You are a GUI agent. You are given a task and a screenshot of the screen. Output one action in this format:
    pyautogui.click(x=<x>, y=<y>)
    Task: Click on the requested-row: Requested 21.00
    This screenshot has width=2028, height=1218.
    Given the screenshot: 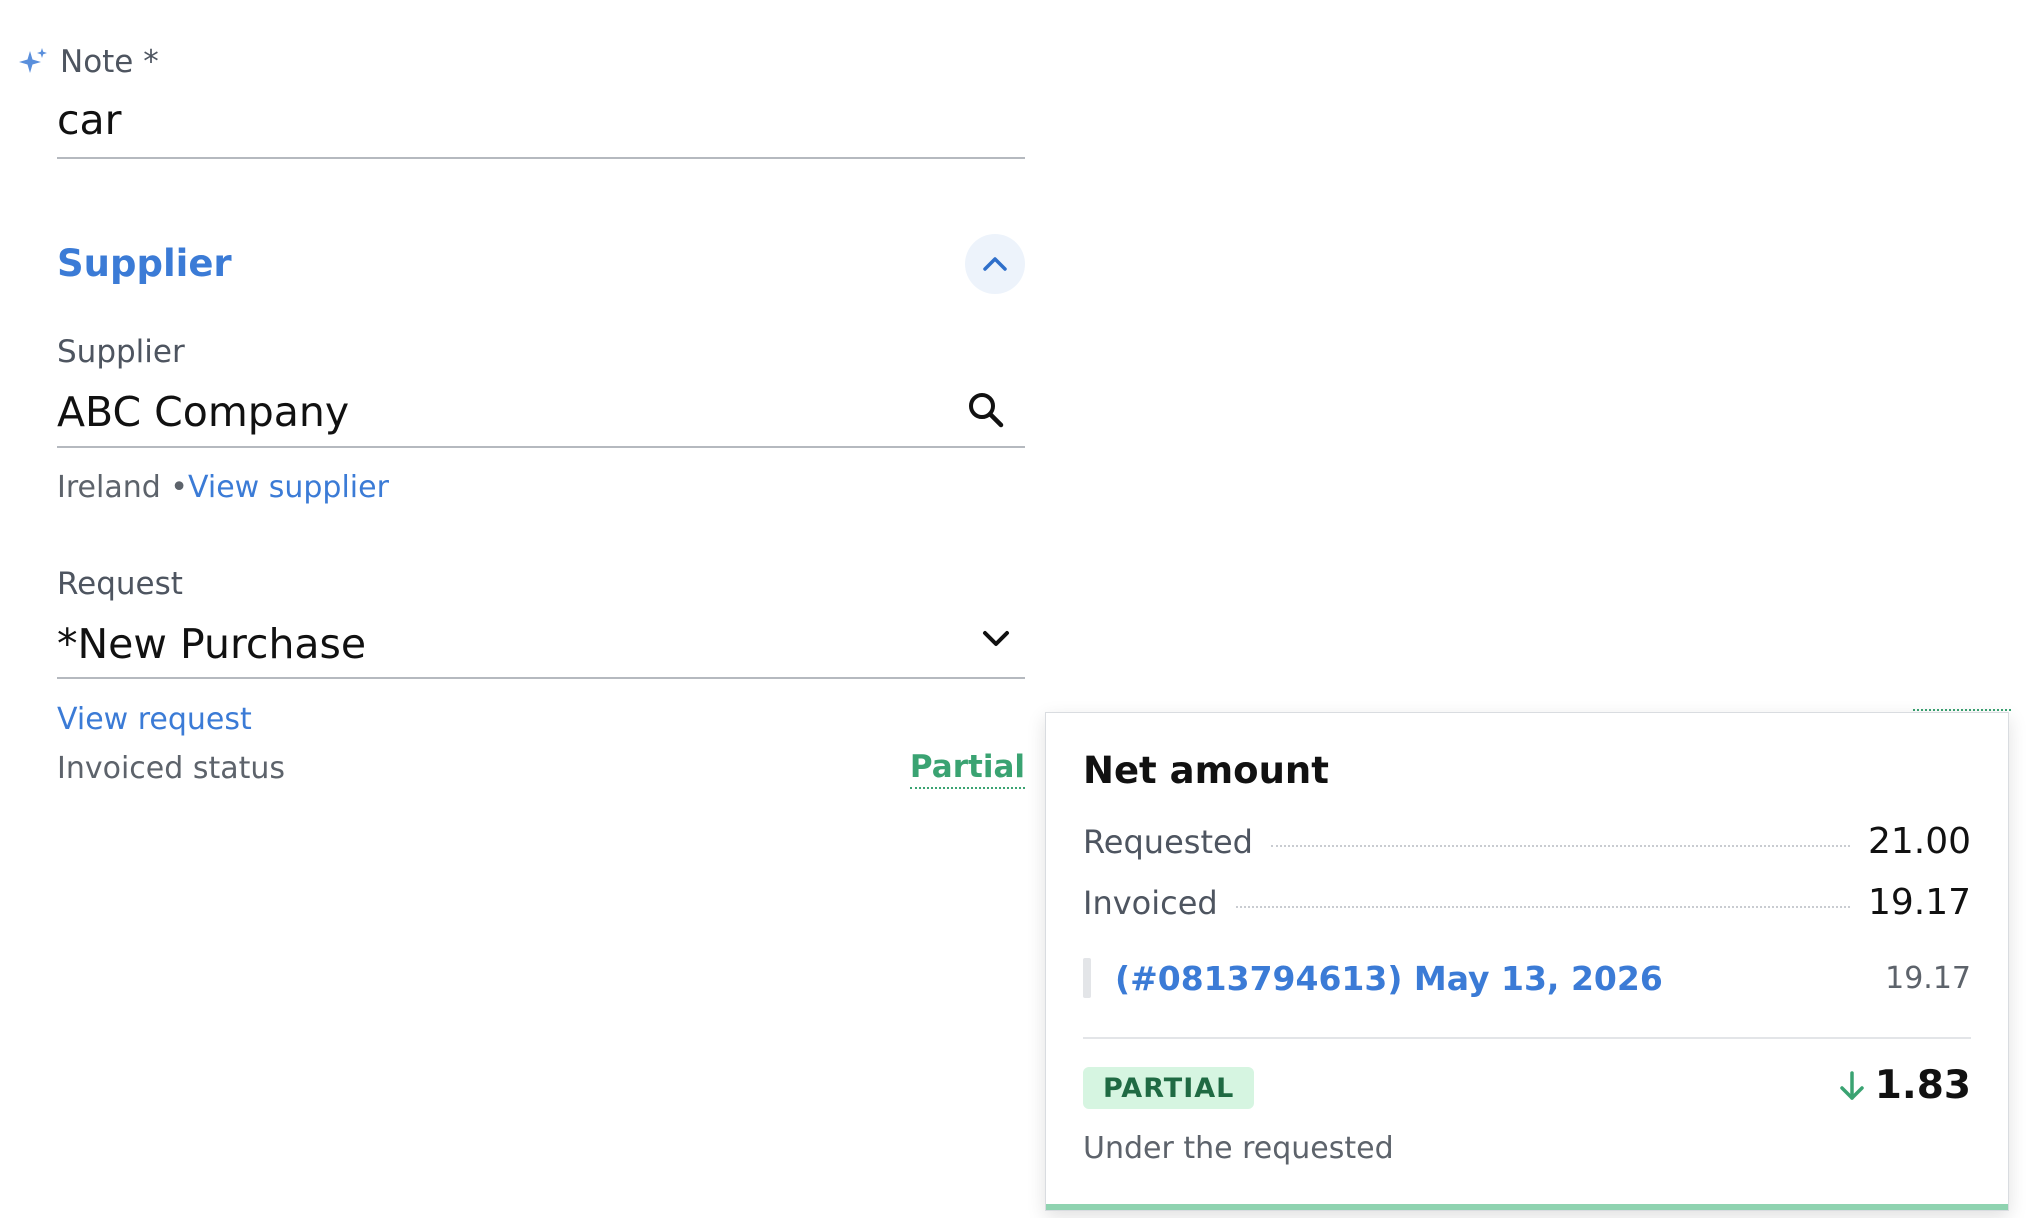 What is the action you would take?
    pyautogui.click(x=1527, y=841)
    